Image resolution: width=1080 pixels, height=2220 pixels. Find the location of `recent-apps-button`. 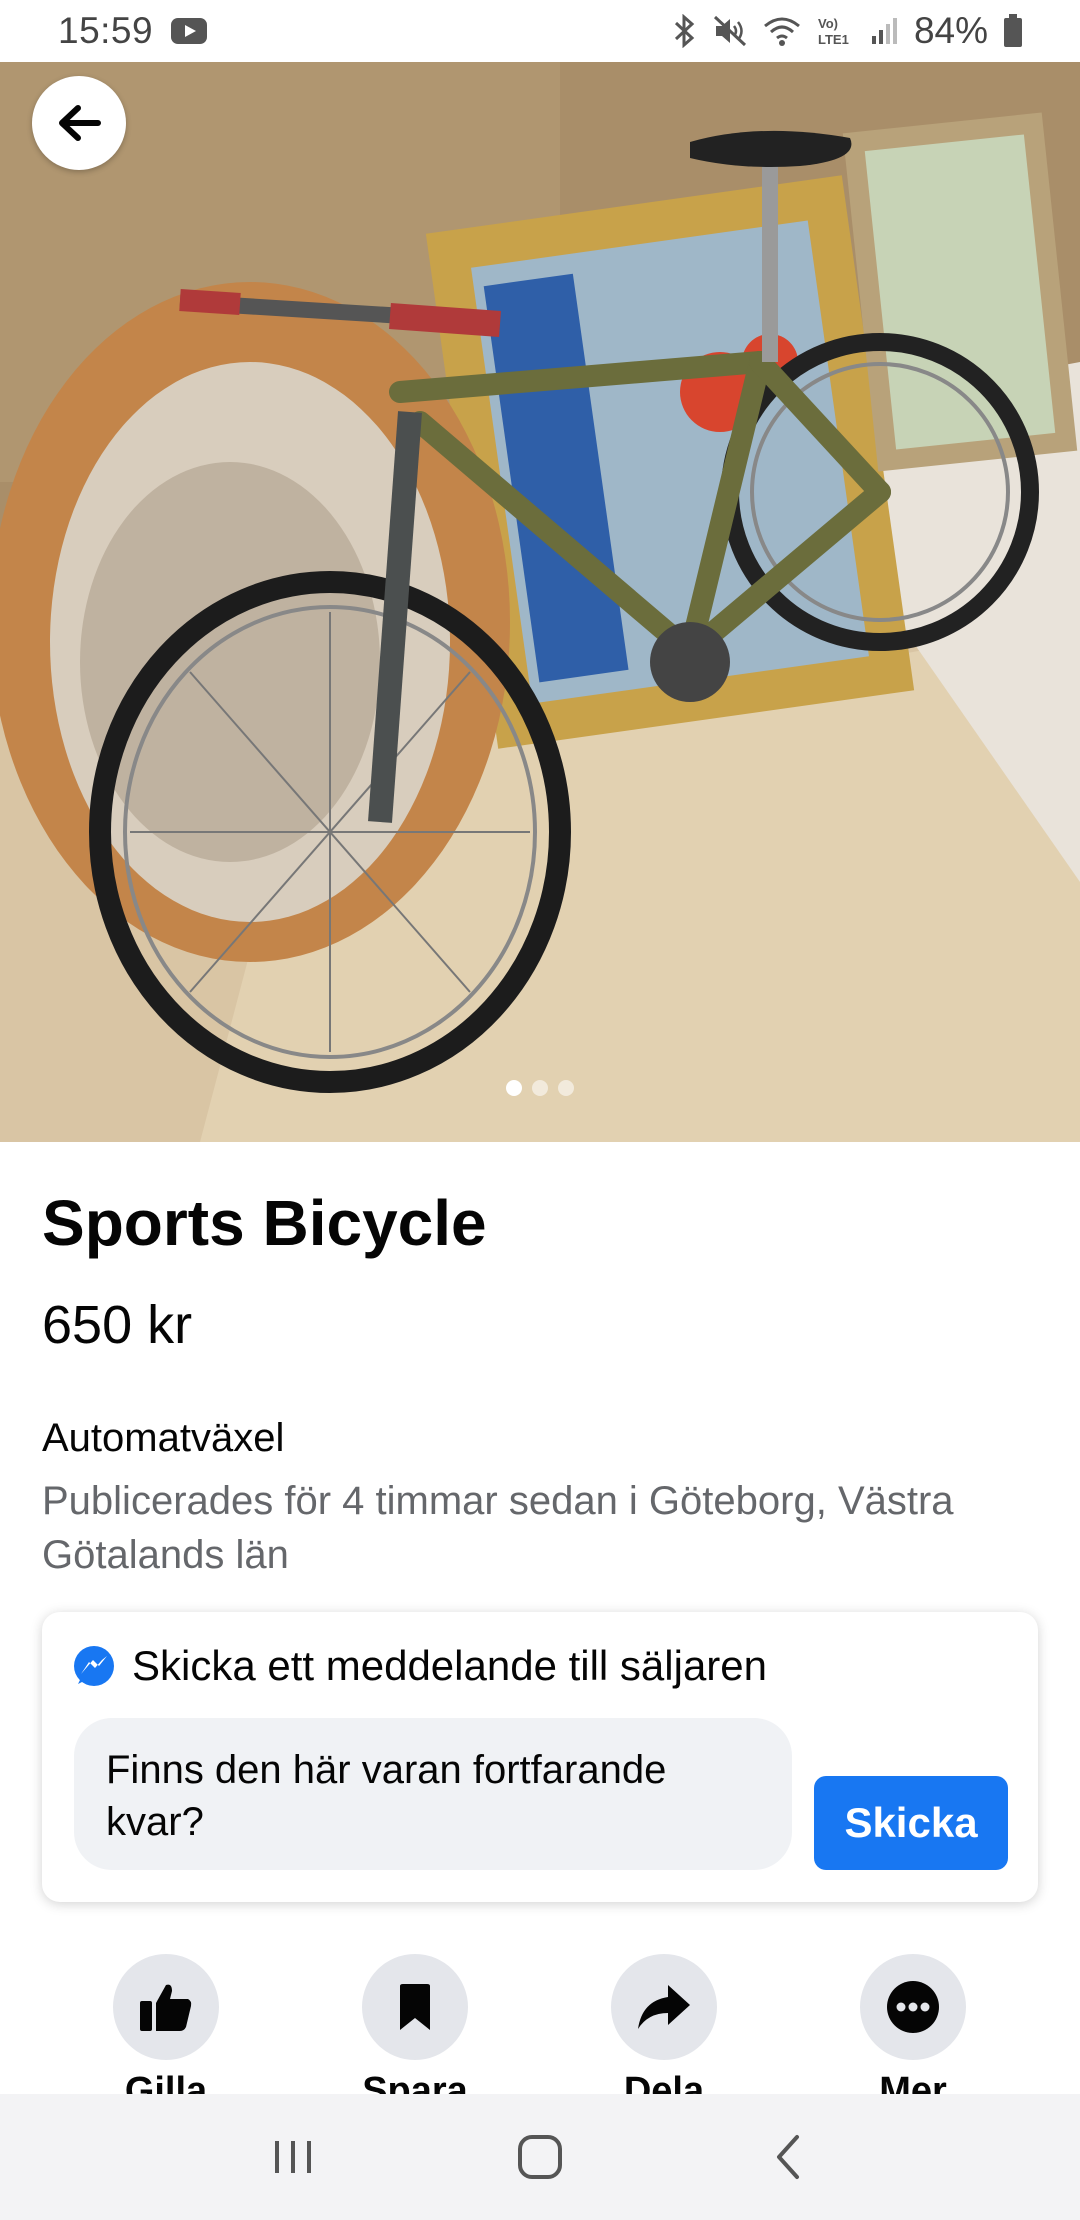

recent-apps-button is located at coordinates (293, 2157).